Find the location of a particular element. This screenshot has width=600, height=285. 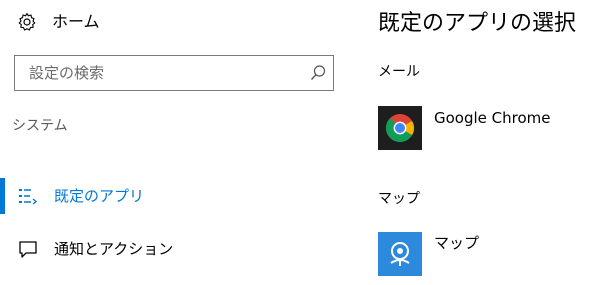

gear-icon is located at coordinates (27, 21).